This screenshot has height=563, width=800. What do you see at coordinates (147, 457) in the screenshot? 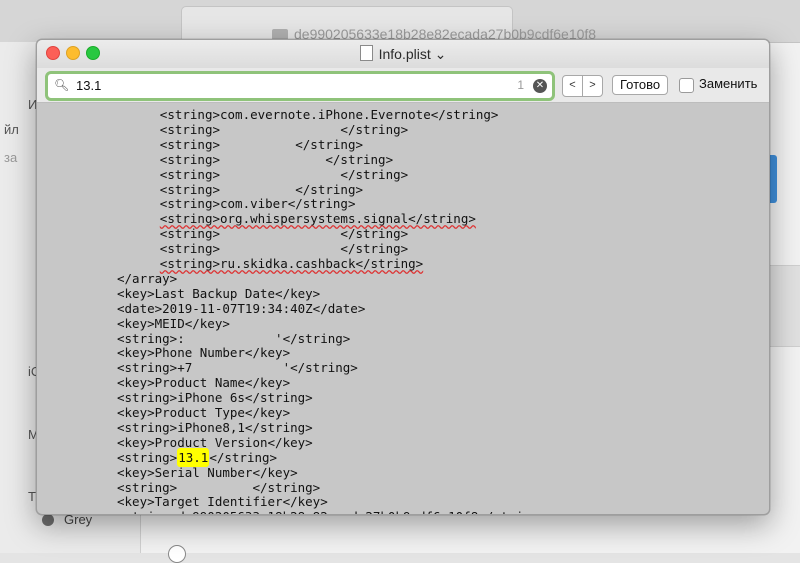
I see `code-text: <string>` at bounding box center [147, 457].